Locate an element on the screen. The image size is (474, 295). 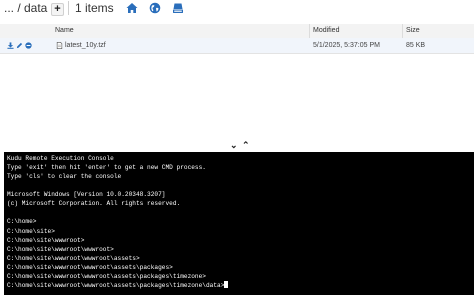
console-line: C:\home\site> is located at coordinates (31, 231).